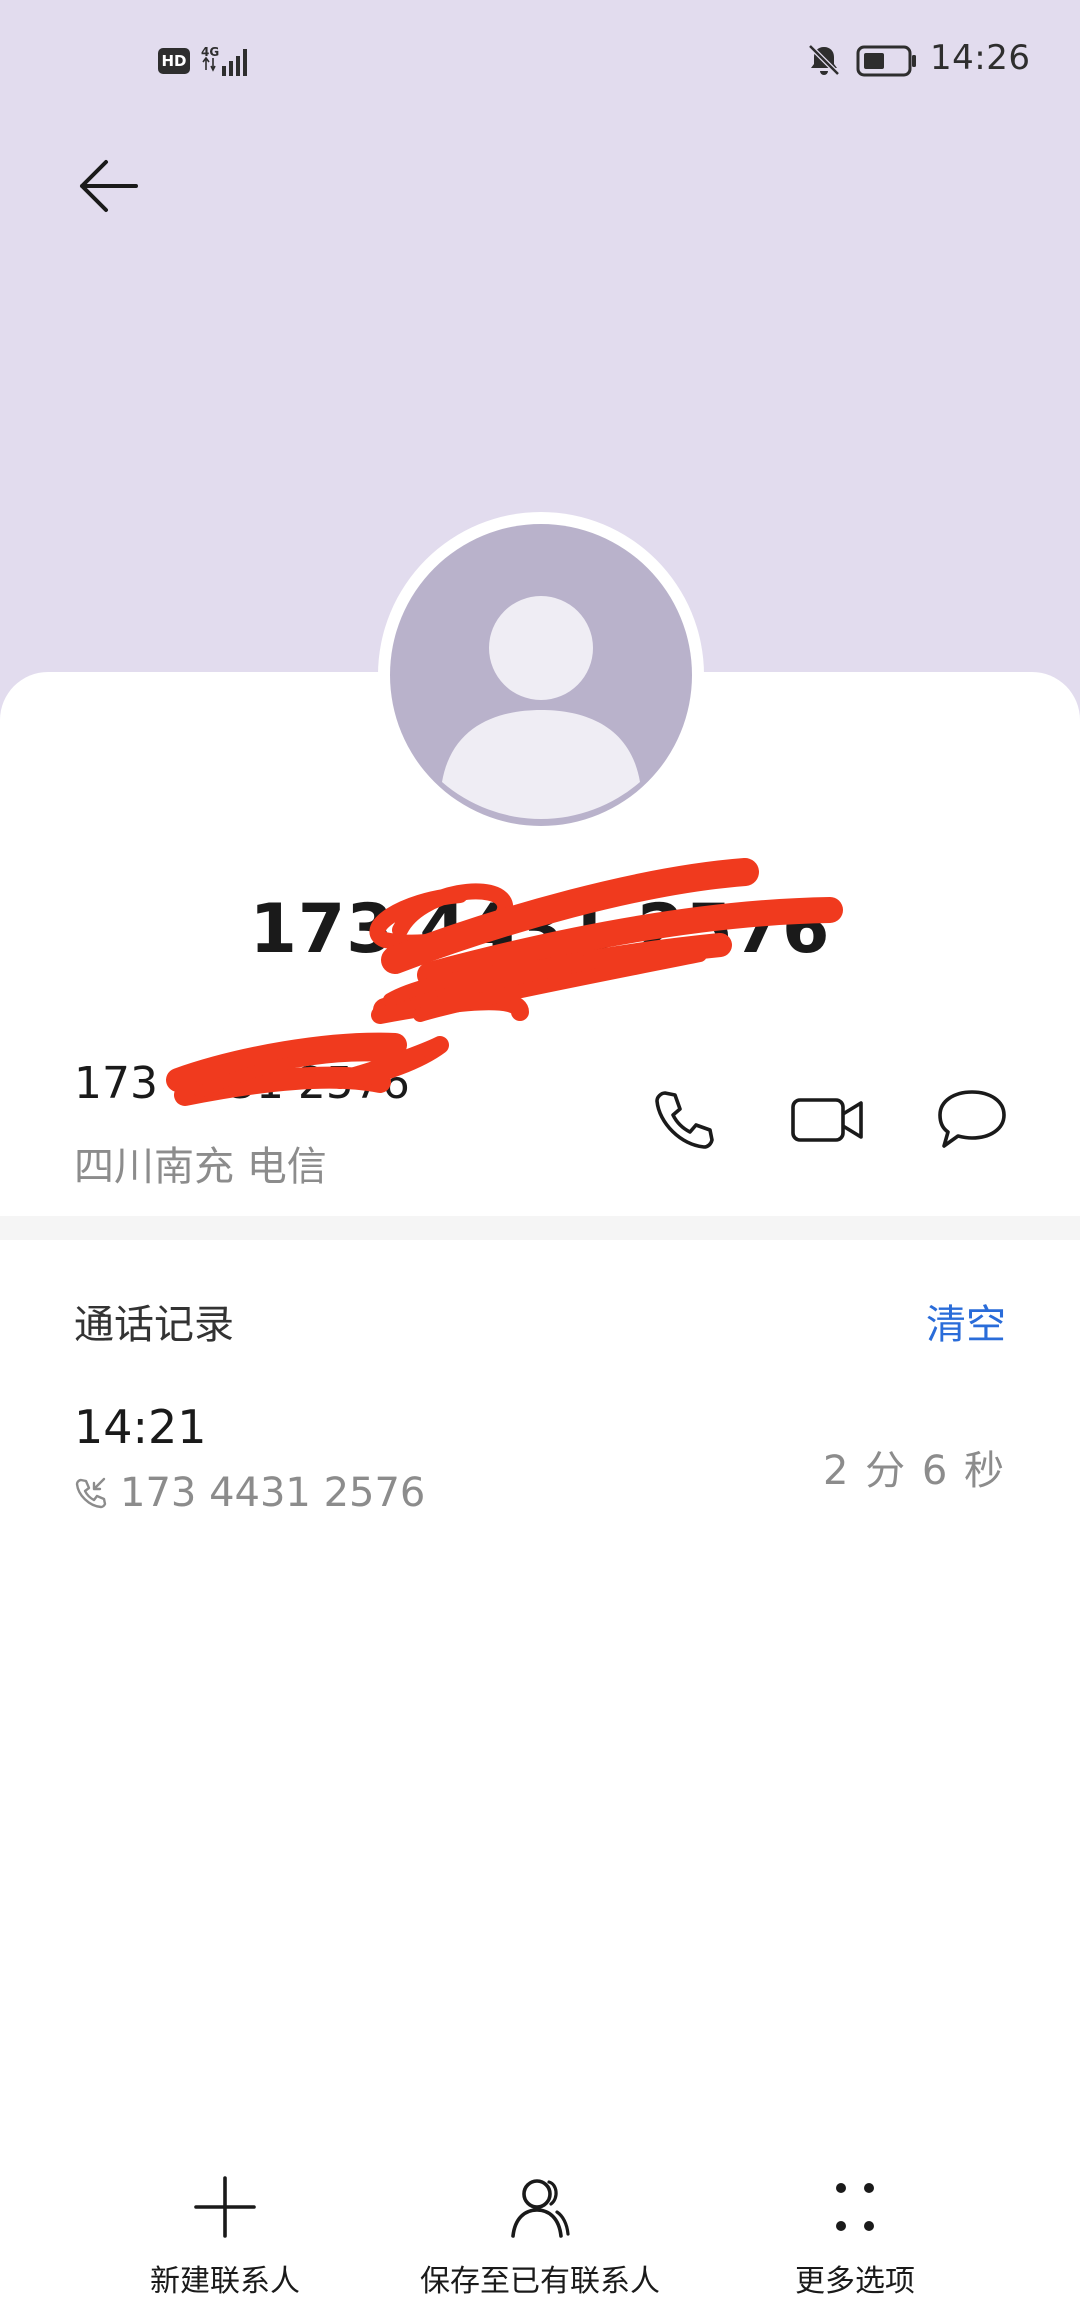  I want to click on phone-location: 四川南充 电信, so click(200, 1167).